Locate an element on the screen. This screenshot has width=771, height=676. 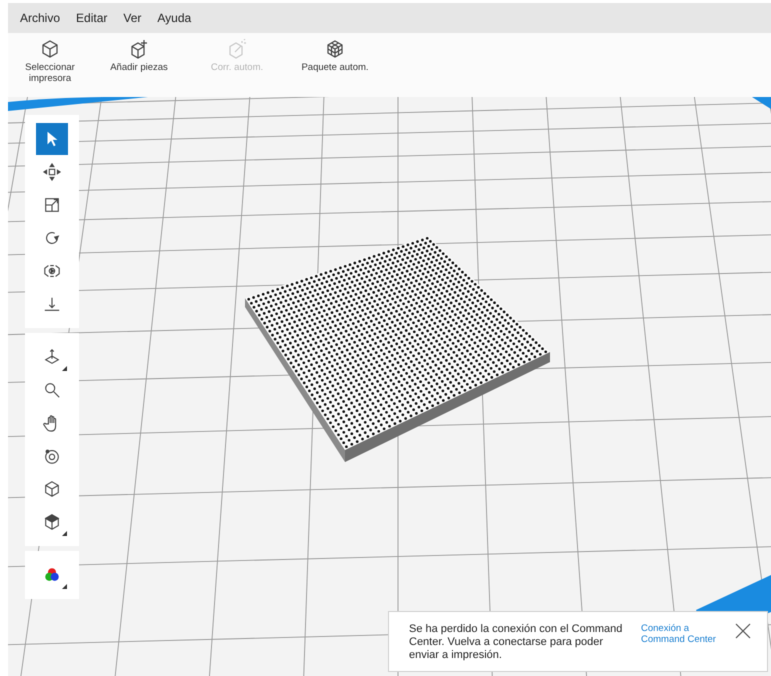
close-icon is located at coordinates (743, 631).